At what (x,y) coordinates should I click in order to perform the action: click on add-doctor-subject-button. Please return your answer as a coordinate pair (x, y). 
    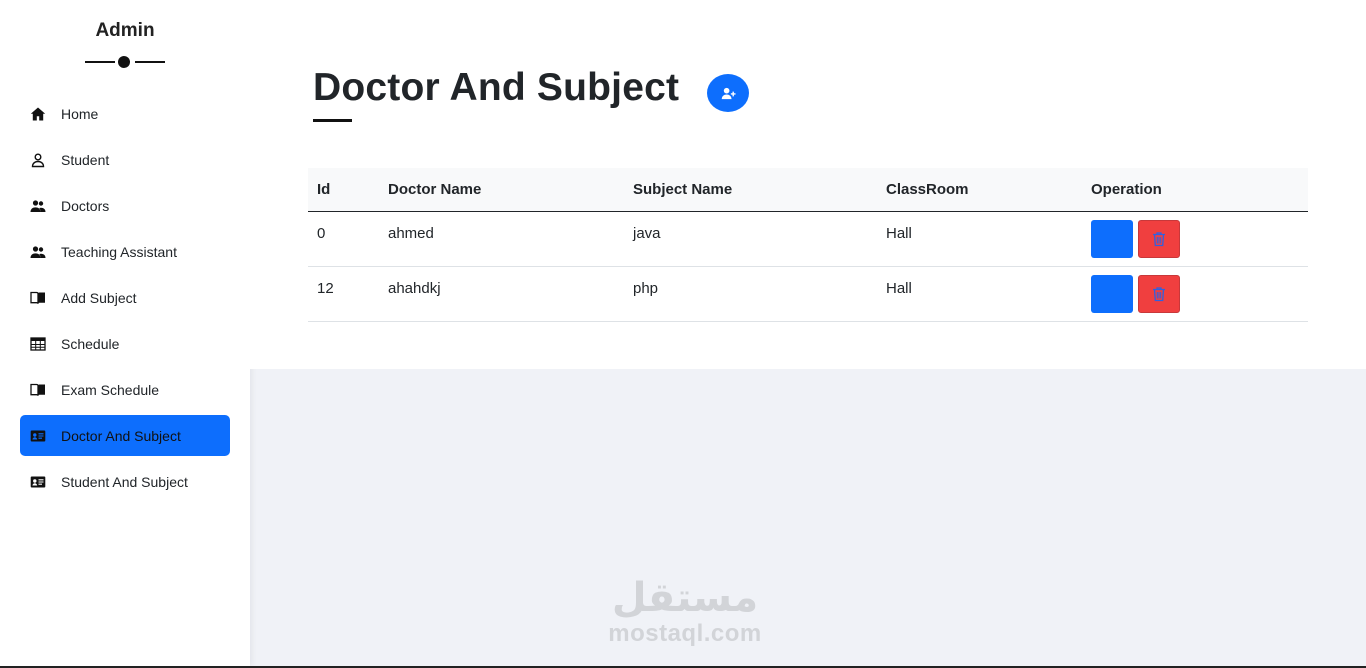
    Looking at the image, I should click on (728, 93).